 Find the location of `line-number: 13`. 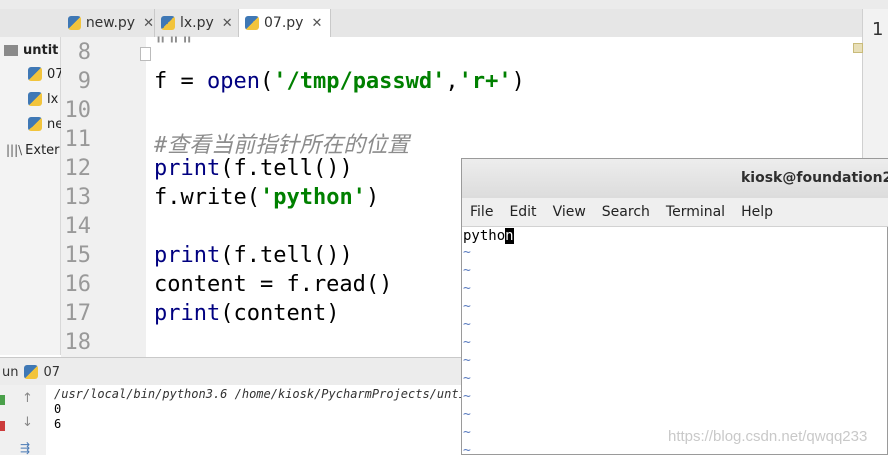

line-number: 13 is located at coordinates (78, 197).